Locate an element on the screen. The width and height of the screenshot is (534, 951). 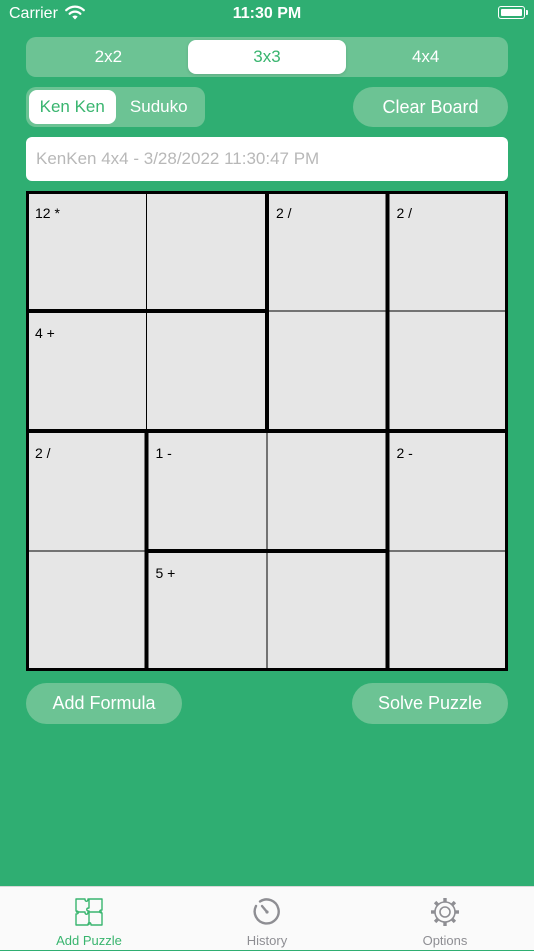
solve-puzzle-button: Solve Puzzle is located at coordinates (430, 703).